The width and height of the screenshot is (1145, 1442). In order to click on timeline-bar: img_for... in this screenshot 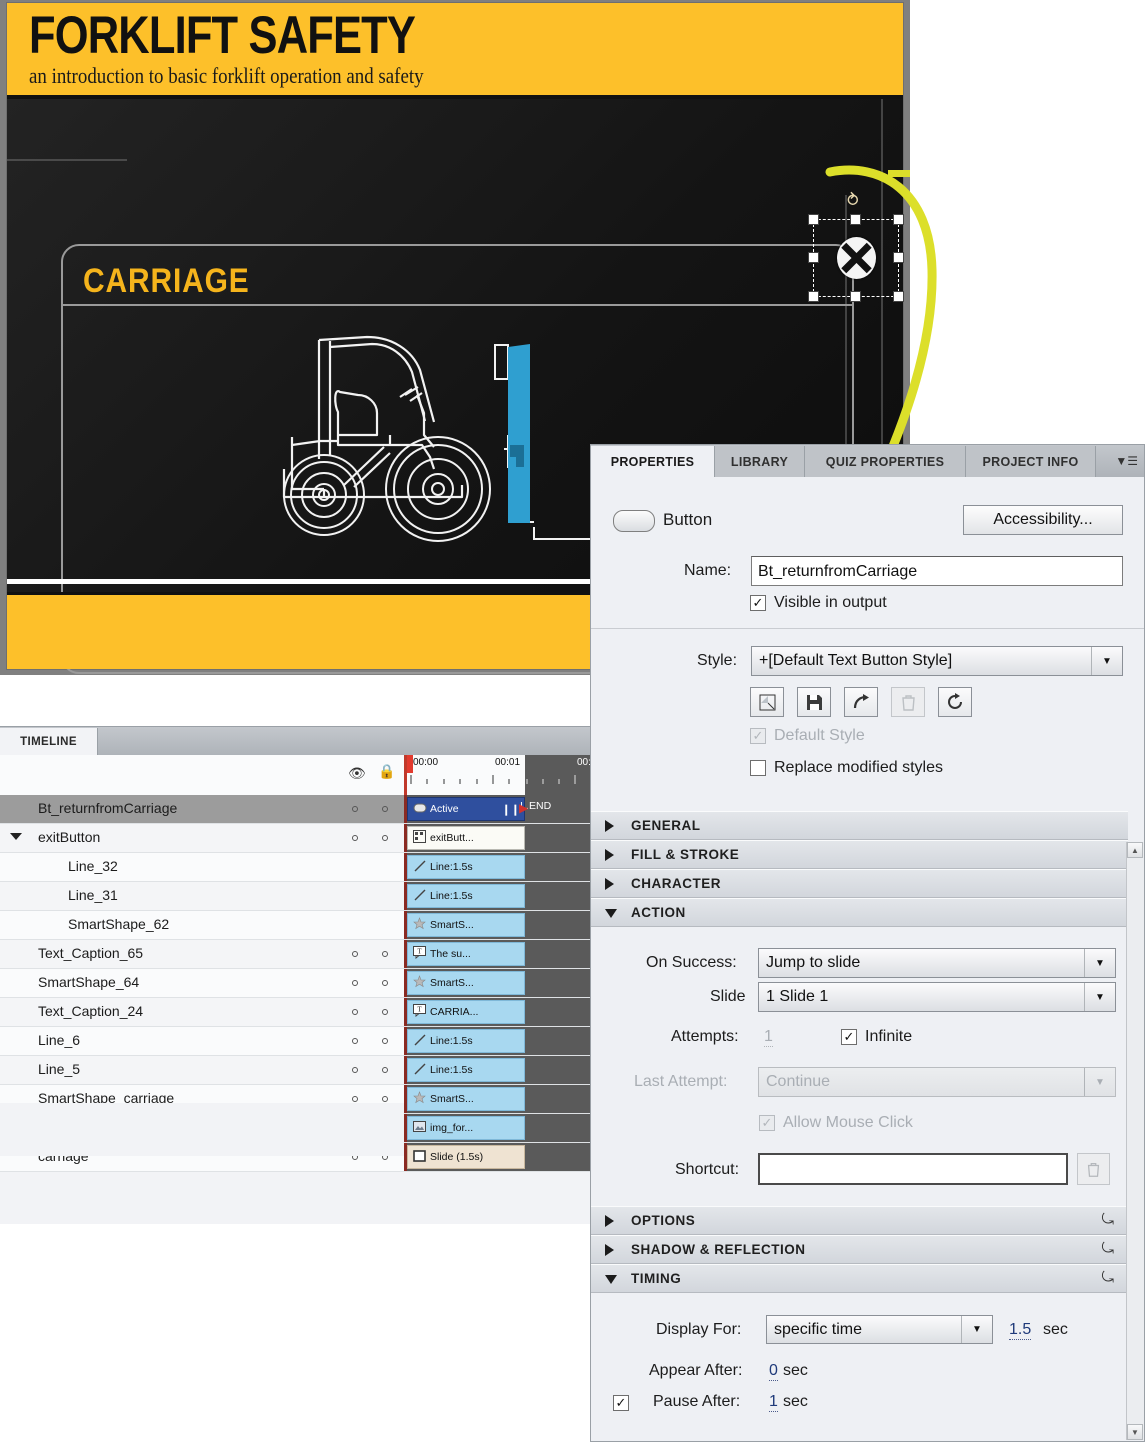, I will do `click(466, 1128)`.